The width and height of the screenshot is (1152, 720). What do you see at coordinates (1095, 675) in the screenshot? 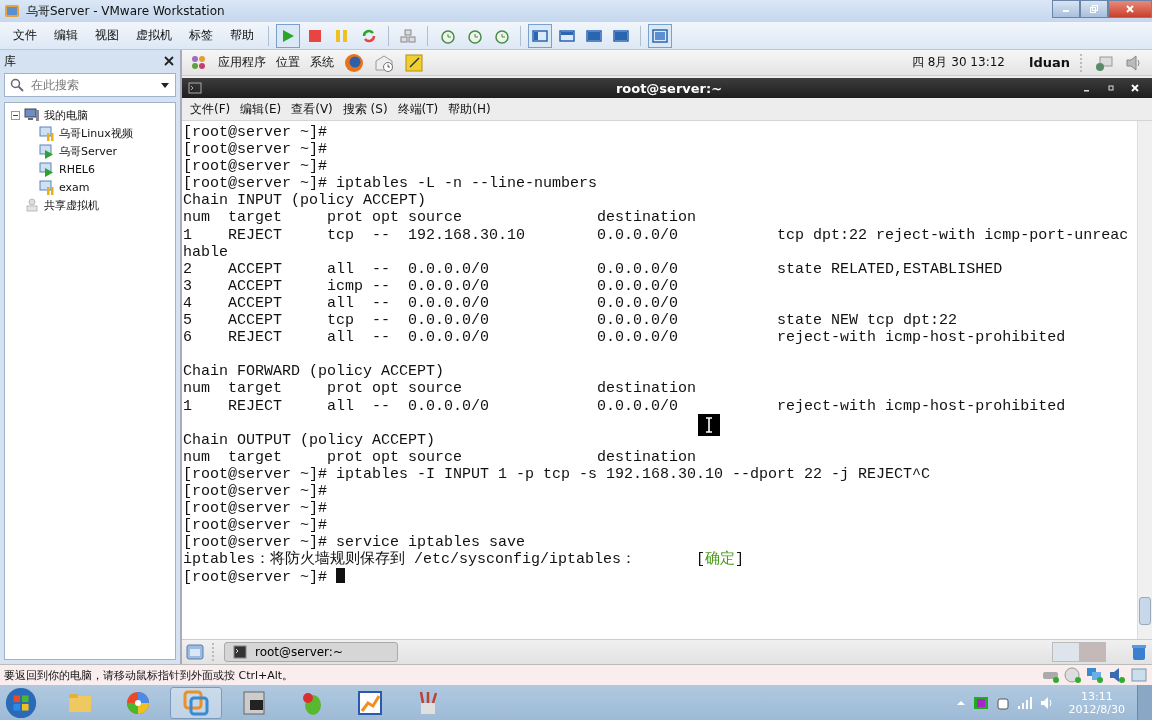
I see `network-adapter-icon` at bounding box center [1095, 675].